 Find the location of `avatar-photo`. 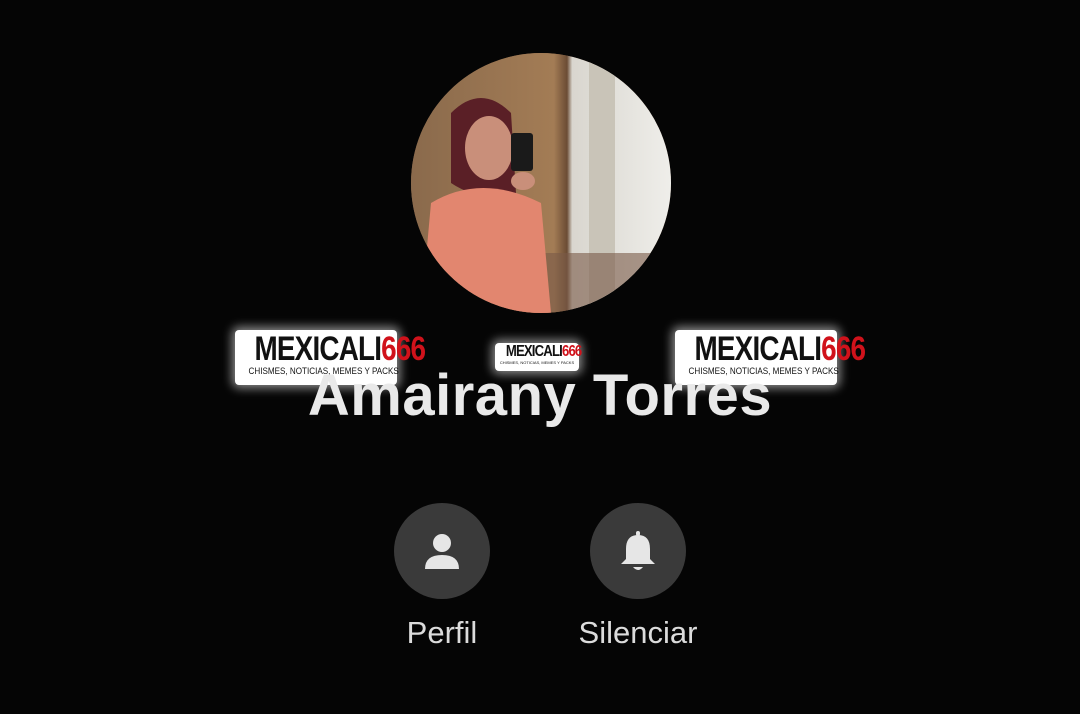

avatar-photo is located at coordinates (541, 183).